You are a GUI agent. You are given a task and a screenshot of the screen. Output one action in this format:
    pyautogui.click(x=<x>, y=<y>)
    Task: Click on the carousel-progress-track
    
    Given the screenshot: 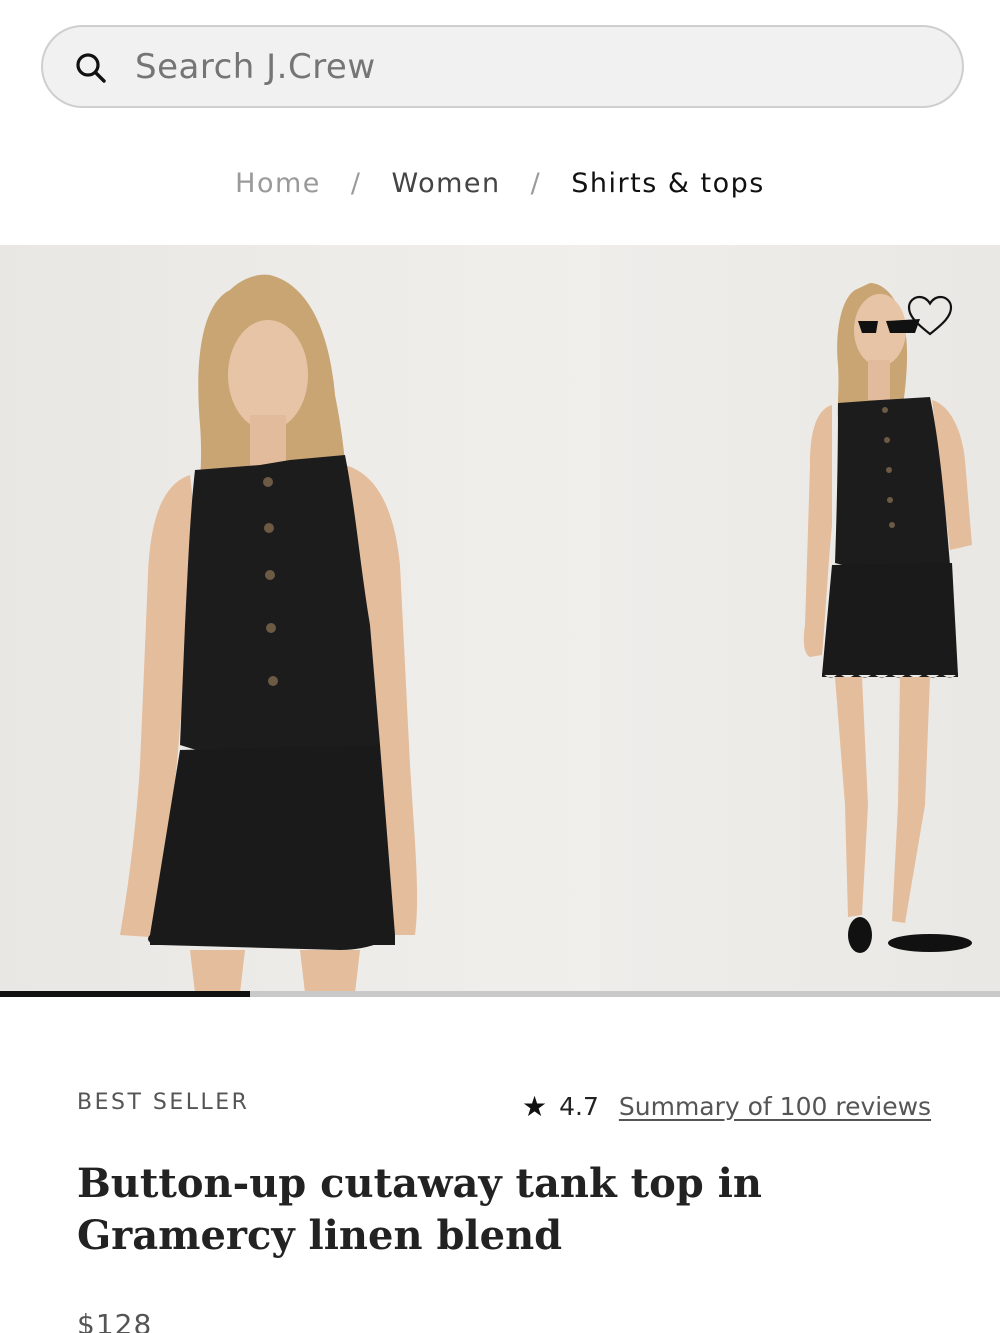 What is the action you would take?
    pyautogui.click(x=500, y=994)
    